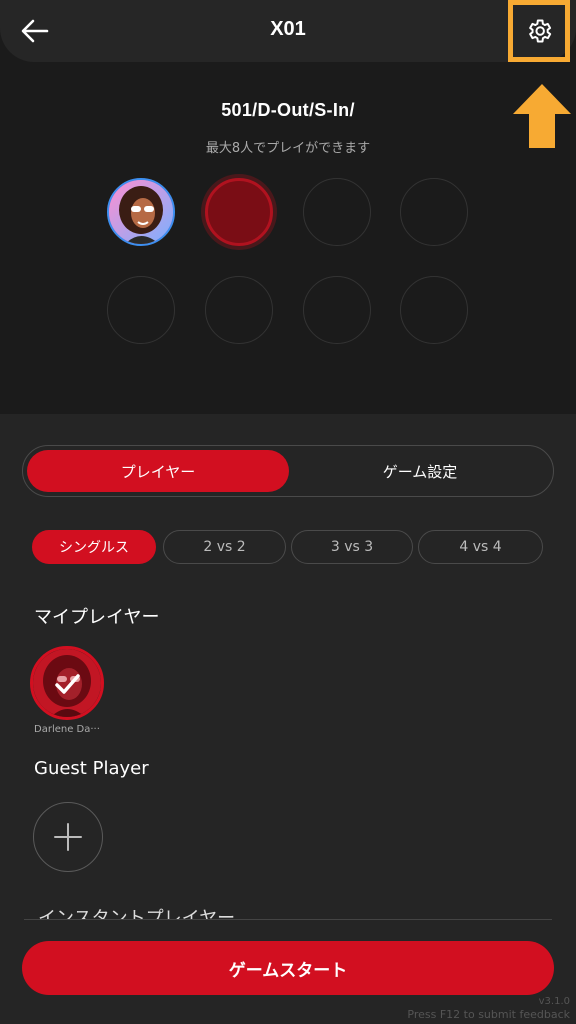 The height and width of the screenshot is (1024, 576). What do you see at coordinates (239, 212) in the screenshot?
I see `player-slot-2-selected` at bounding box center [239, 212].